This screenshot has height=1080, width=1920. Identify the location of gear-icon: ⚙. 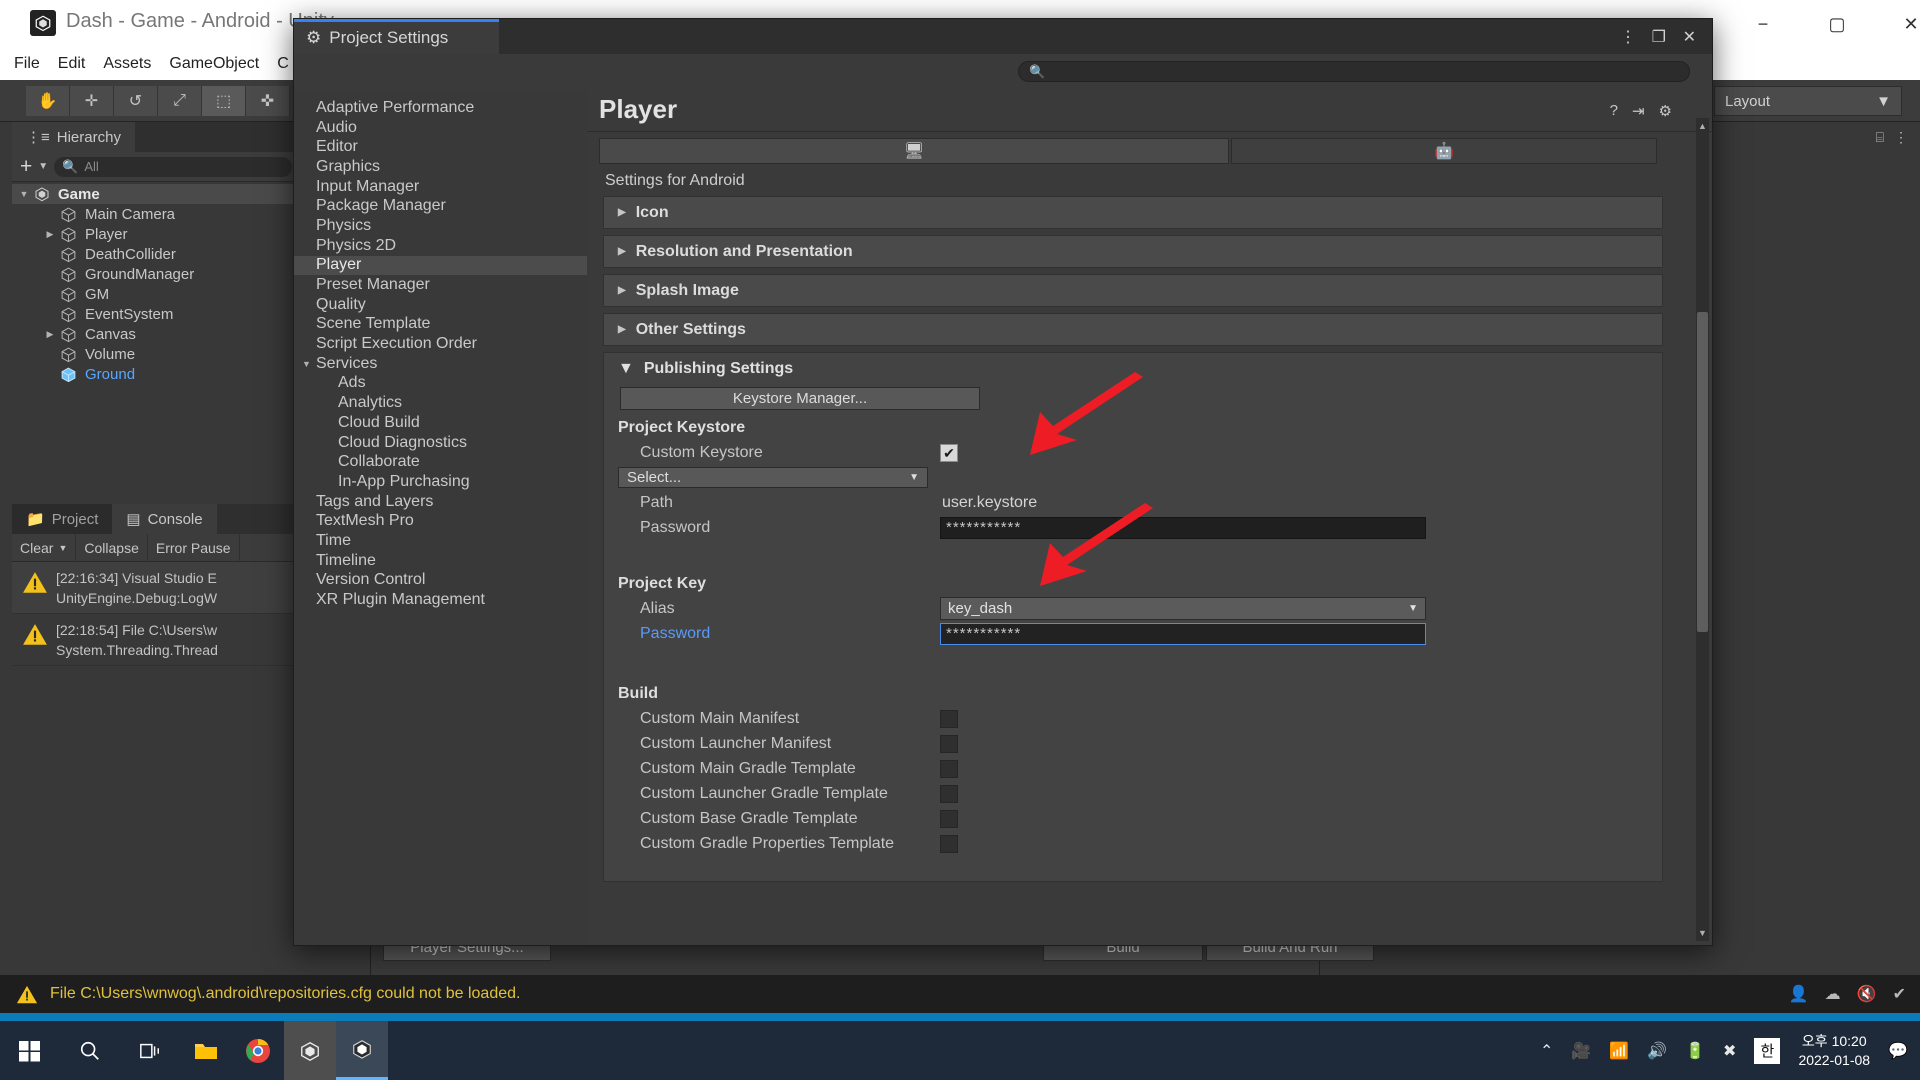
(1665, 111).